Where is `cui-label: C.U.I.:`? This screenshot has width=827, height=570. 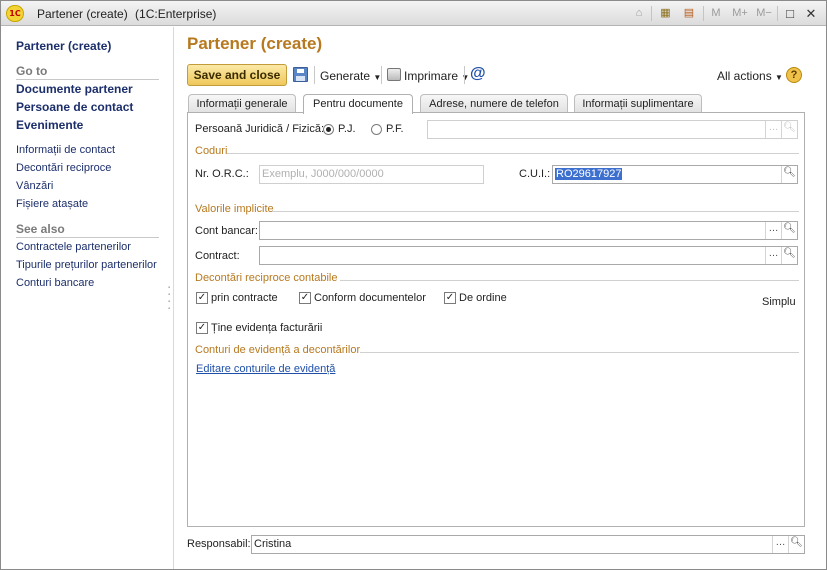 cui-label: C.U.I.: is located at coordinates (535, 174).